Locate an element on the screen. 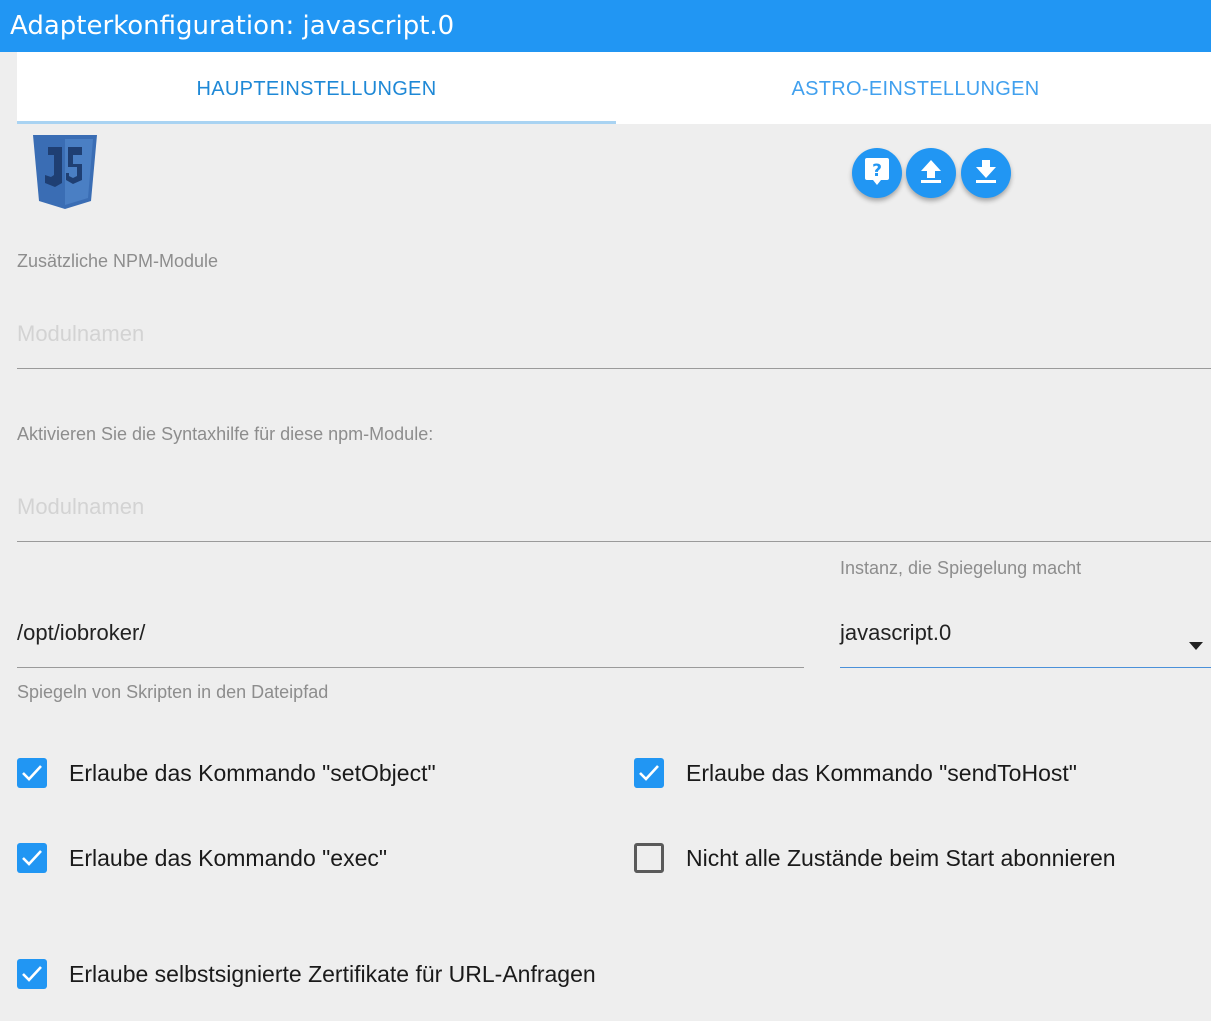 The width and height of the screenshot is (1211, 1021). checkbox-setobject is located at coordinates (32, 773).